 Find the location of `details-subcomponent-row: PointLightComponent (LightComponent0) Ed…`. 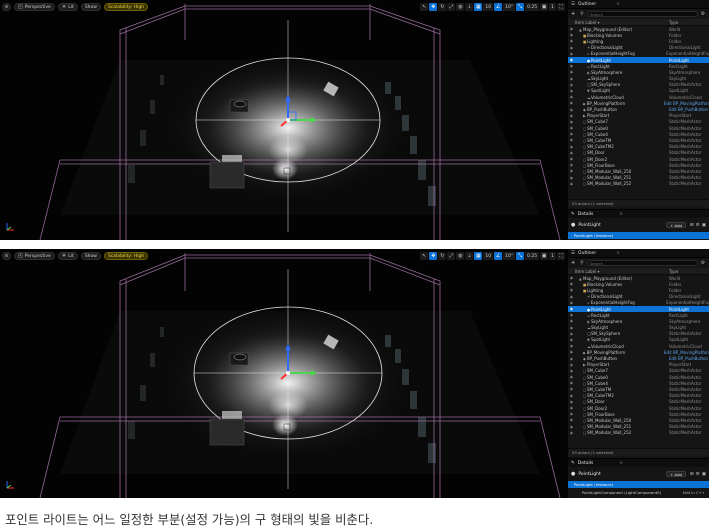

details-subcomponent-row: PointLightComponent (LightComponent0) Ed… is located at coordinates (638, 492).